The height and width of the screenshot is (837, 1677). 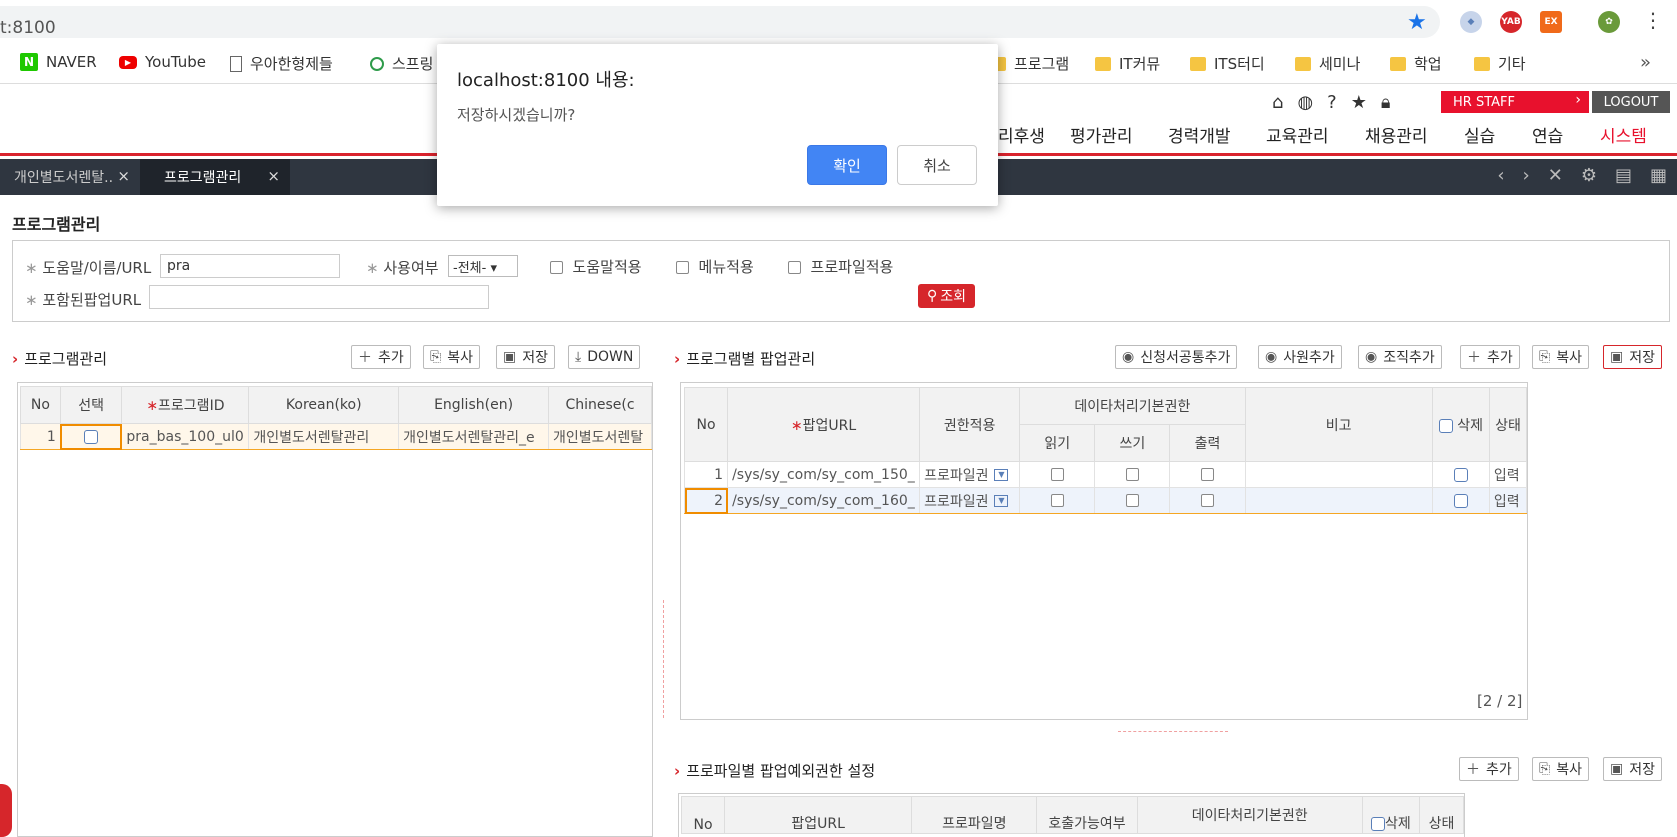 What do you see at coordinates (250, 266) in the screenshot?
I see `help-search-input` at bounding box center [250, 266].